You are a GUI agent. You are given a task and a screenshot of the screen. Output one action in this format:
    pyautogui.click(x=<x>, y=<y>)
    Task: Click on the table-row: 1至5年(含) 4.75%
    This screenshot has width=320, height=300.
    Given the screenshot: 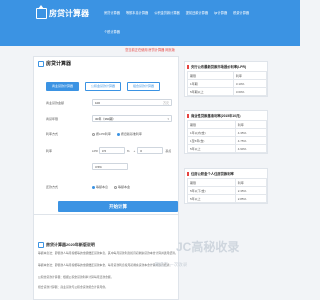 What is the action you would take?
    pyautogui.click(x=227, y=140)
    